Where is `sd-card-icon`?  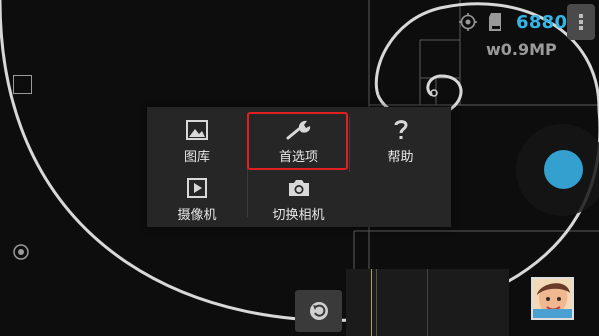
sd-card-icon is located at coordinates (496, 22).